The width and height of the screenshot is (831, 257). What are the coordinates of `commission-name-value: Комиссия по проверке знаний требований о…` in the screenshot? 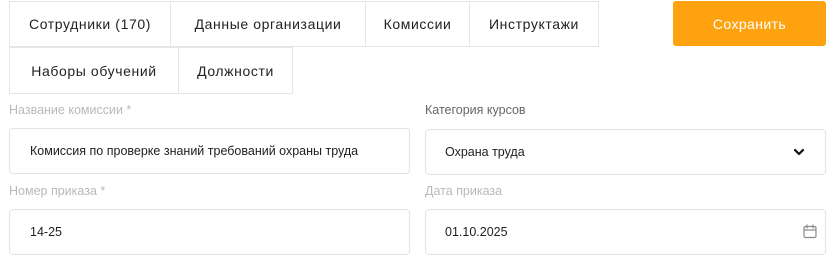 It's located at (194, 151).